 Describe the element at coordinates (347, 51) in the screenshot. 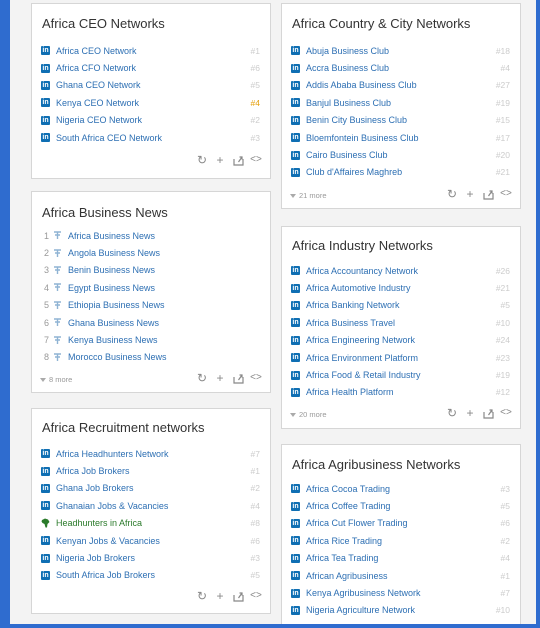

I see `item-label: Abuja Business Club` at that location.